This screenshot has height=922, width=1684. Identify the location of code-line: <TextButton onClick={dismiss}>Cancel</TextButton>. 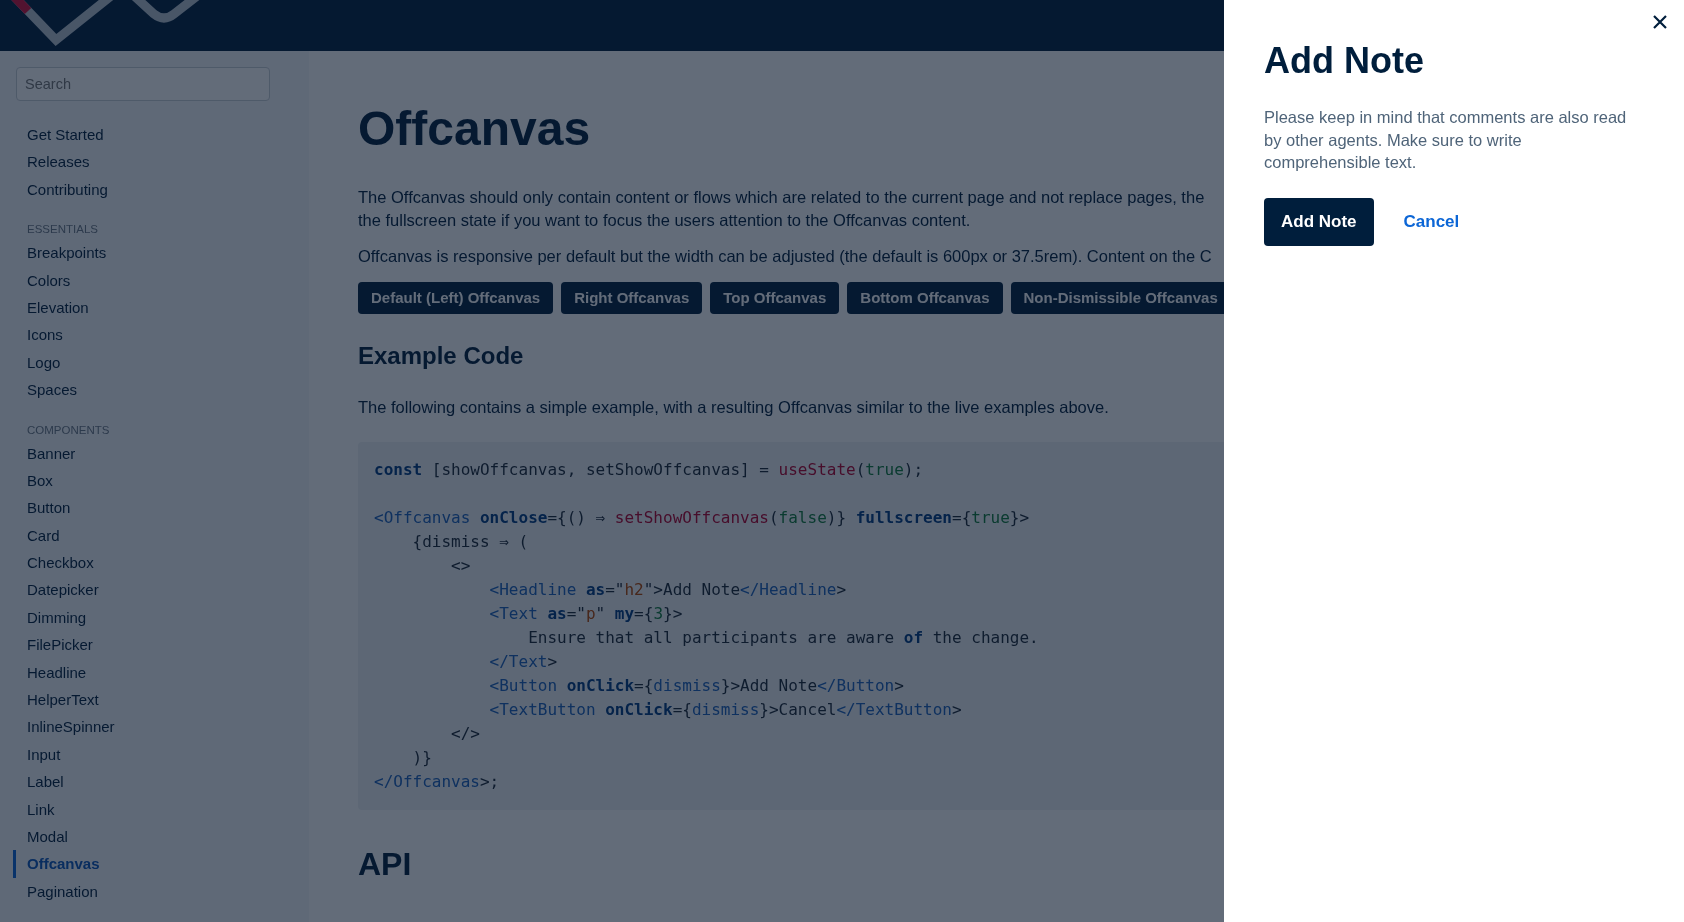
(725, 710).